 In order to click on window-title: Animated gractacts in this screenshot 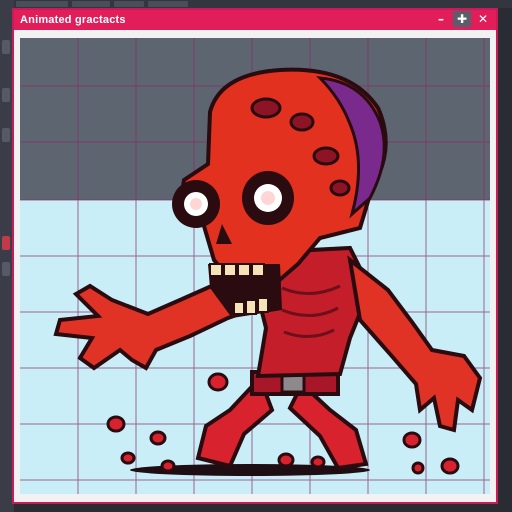, I will do `click(73, 20)`.